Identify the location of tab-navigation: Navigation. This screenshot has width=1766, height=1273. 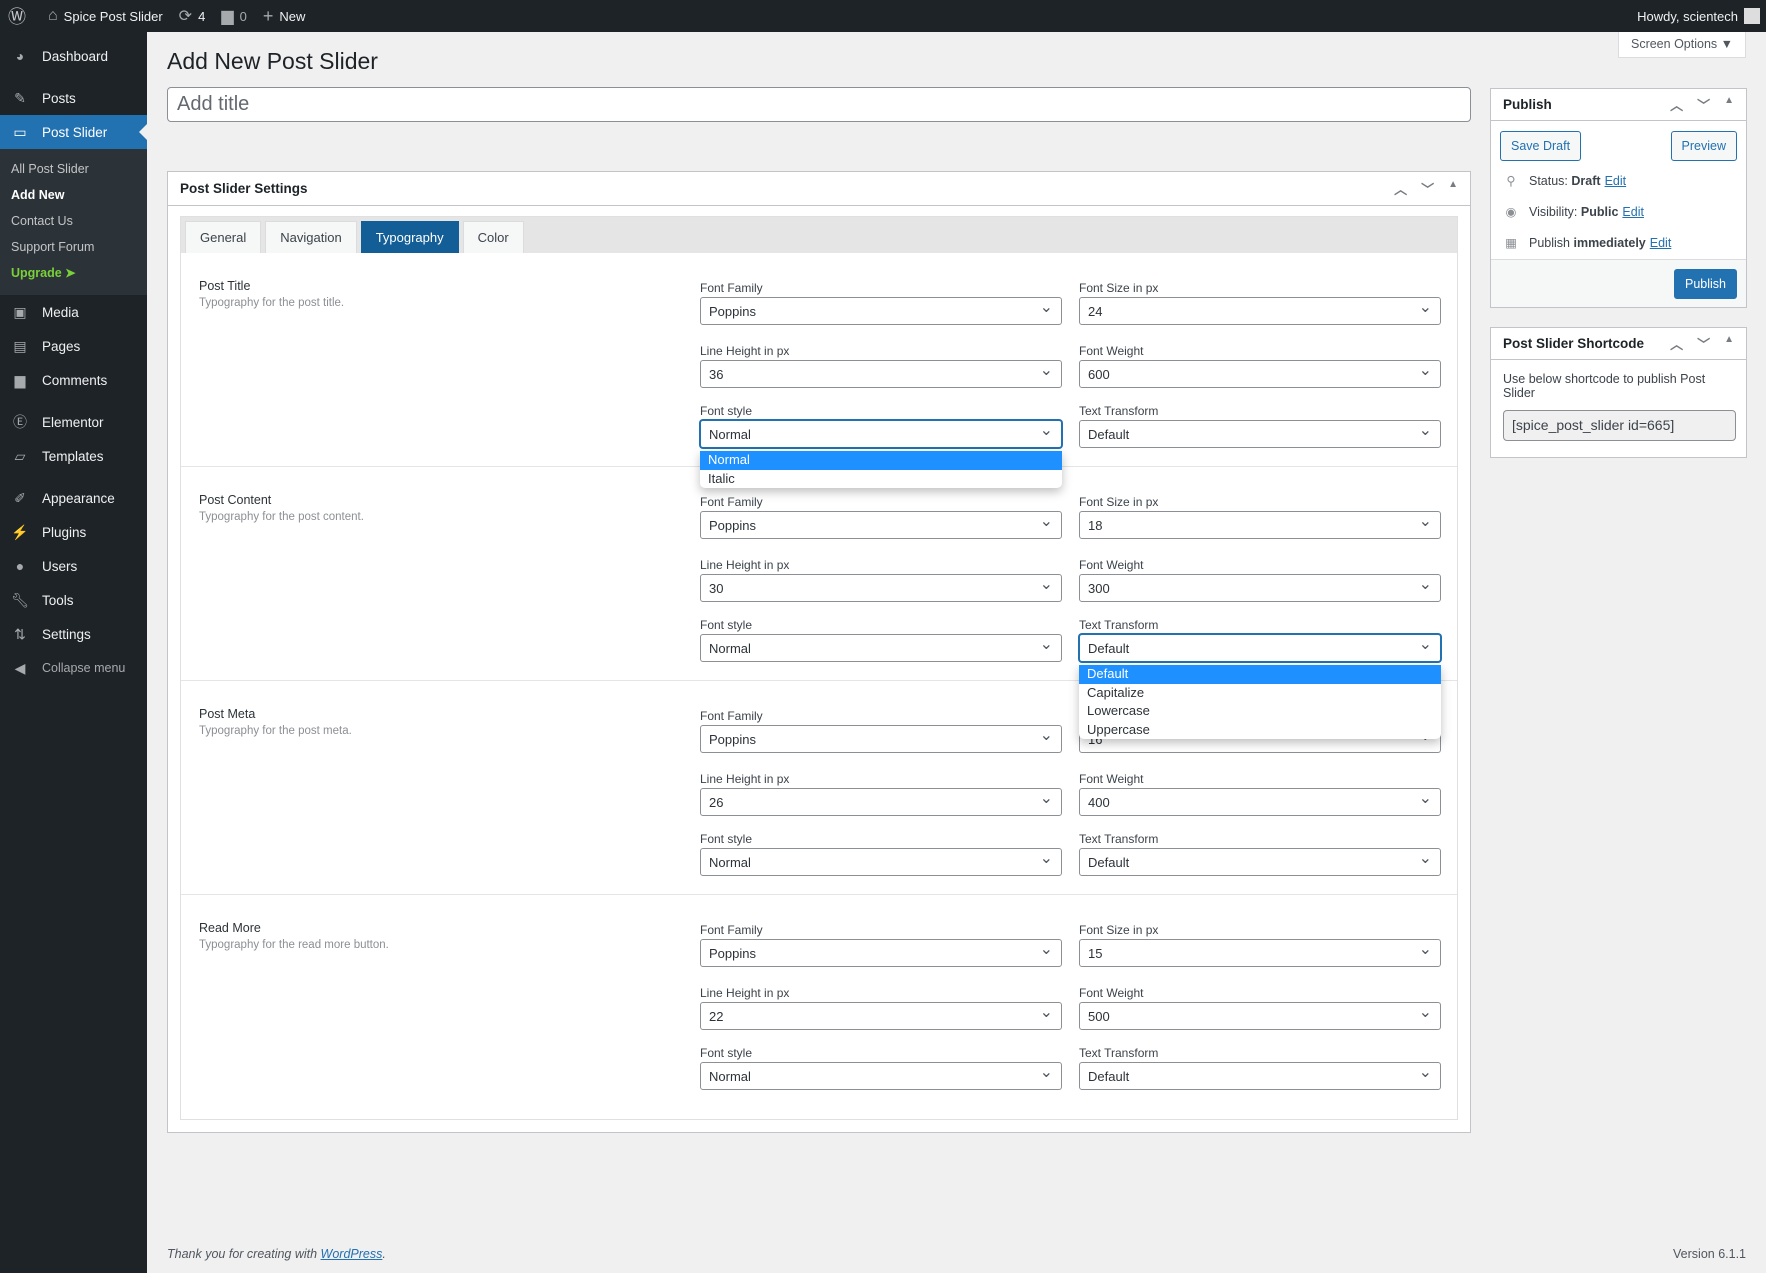
(311, 237).